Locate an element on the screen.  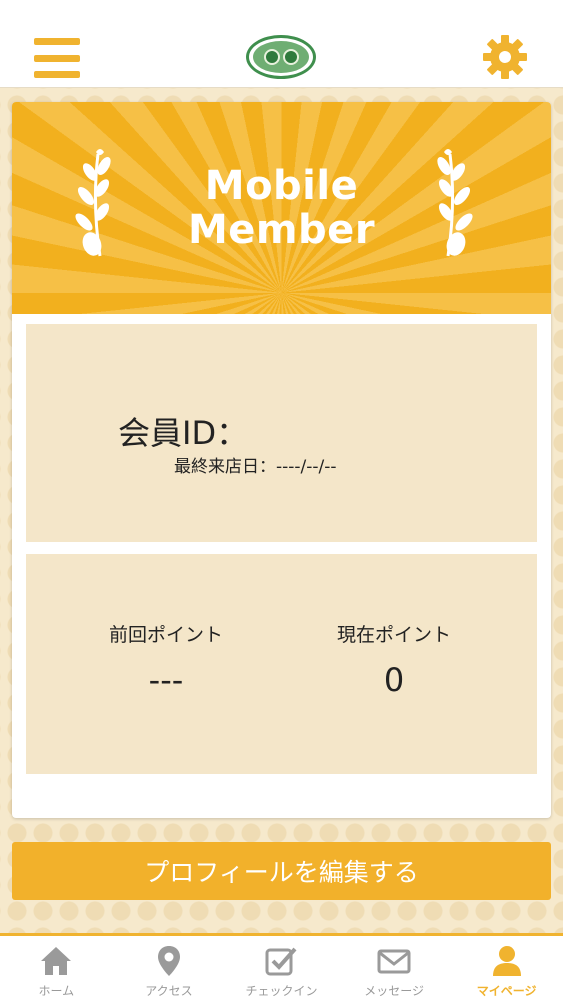
tab-access: アクセス is located at coordinates (169, 968).